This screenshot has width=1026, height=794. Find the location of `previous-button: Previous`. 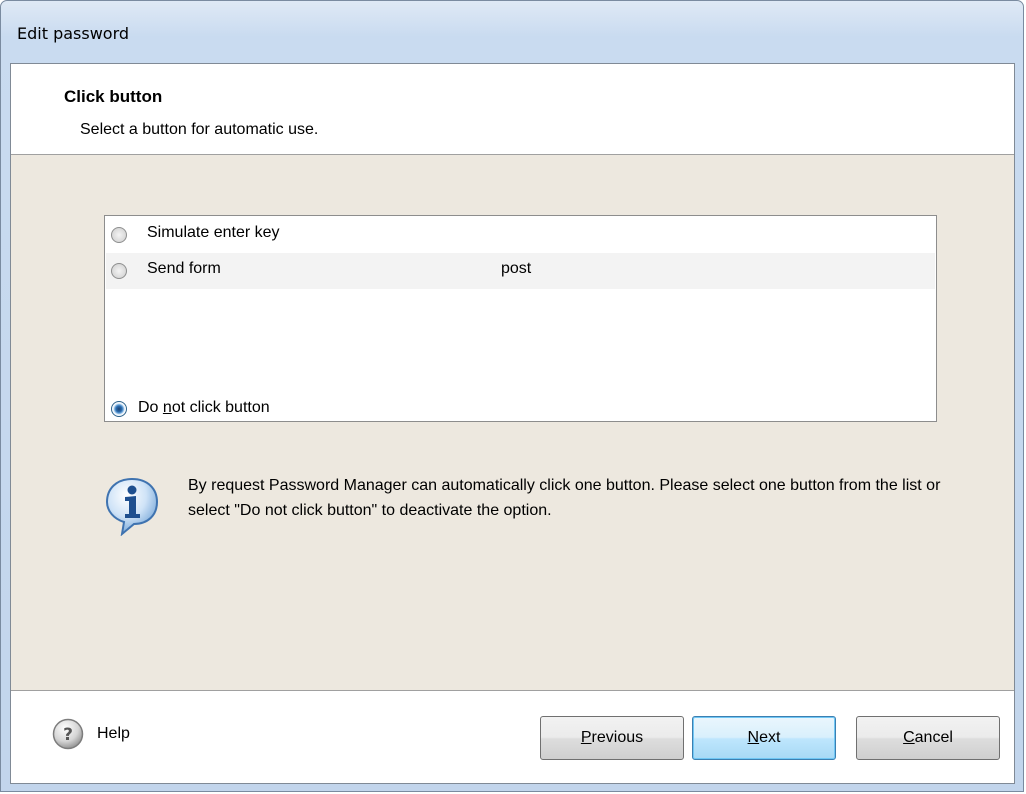

previous-button: Previous is located at coordinates (612, 738).